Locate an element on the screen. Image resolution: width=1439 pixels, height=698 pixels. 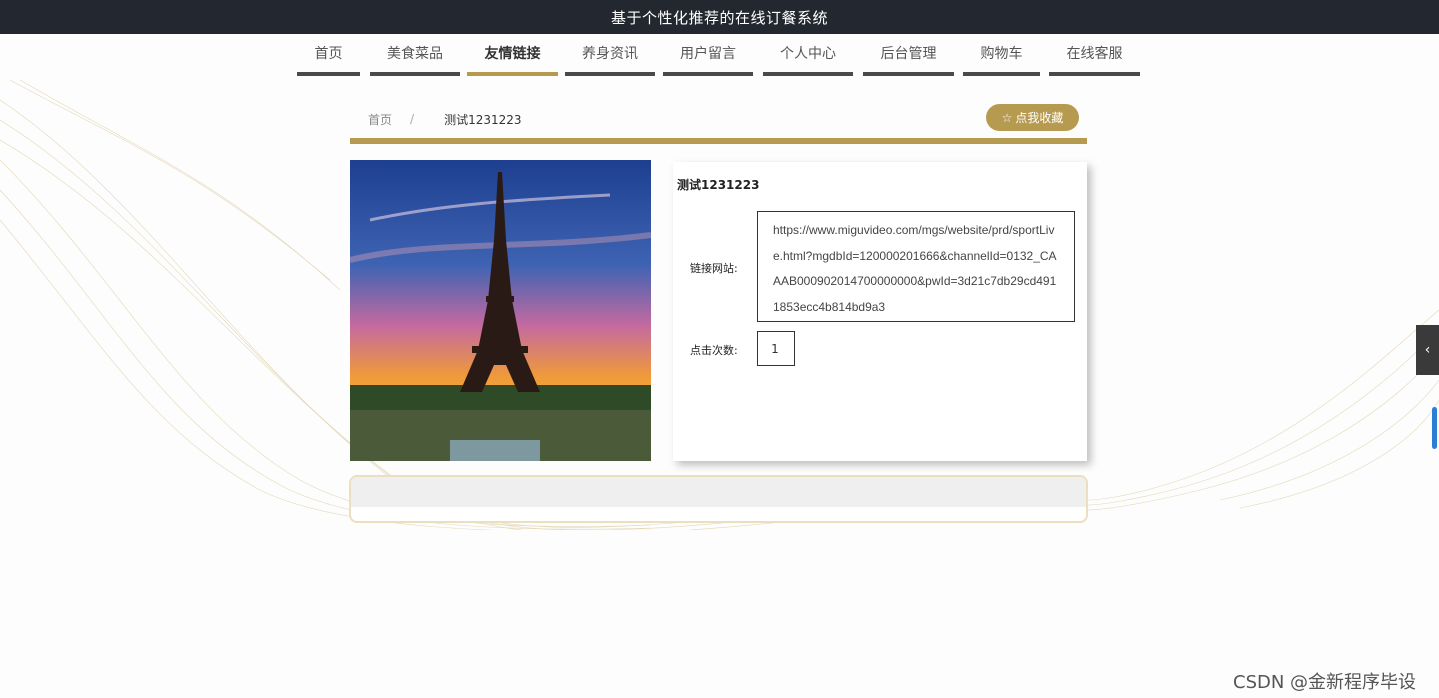
nav-item-food: 美食菜品 is located at coordinates (415, 55).